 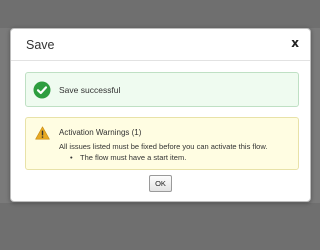 What do you see at coordinates (295, 43) in the screenshot?
I see `close-button: x` at bounding box center [295, 43].